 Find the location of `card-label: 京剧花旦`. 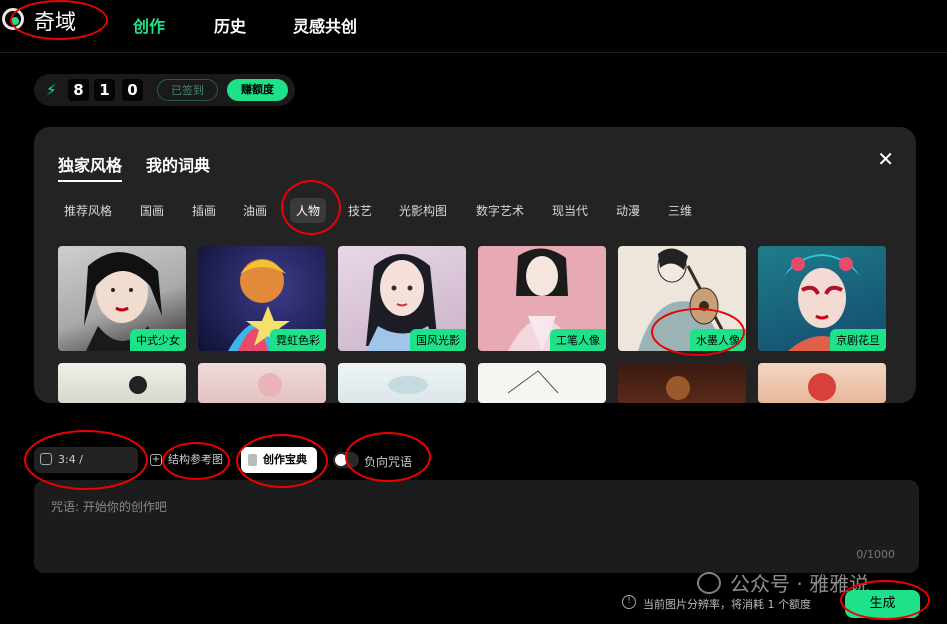

card-label: 京剧花旦 is located at coordinates (858, 340).